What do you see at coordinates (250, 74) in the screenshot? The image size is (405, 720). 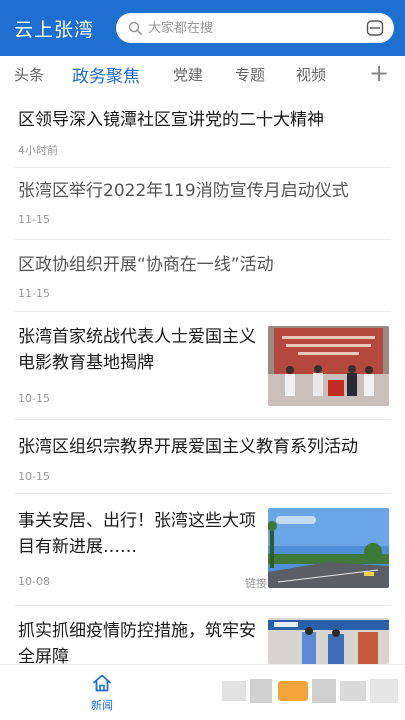 I see `tab-topics: 专题` at bounding box center [250, 74].